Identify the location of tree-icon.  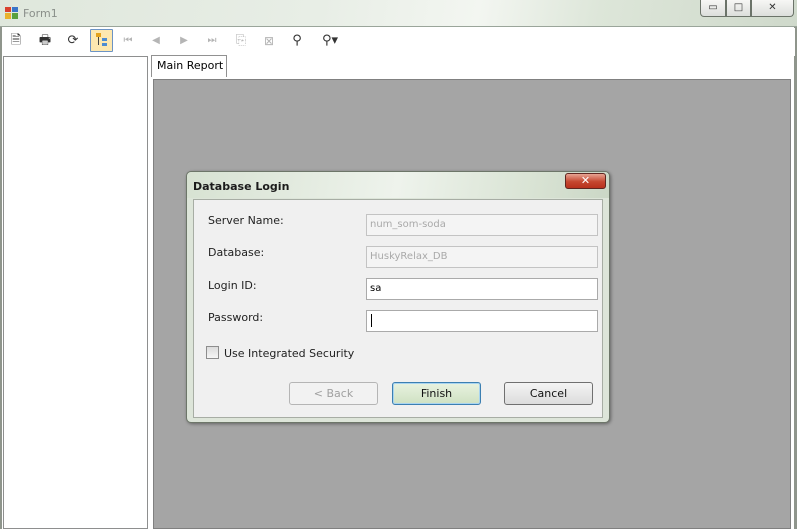
(101, 39).